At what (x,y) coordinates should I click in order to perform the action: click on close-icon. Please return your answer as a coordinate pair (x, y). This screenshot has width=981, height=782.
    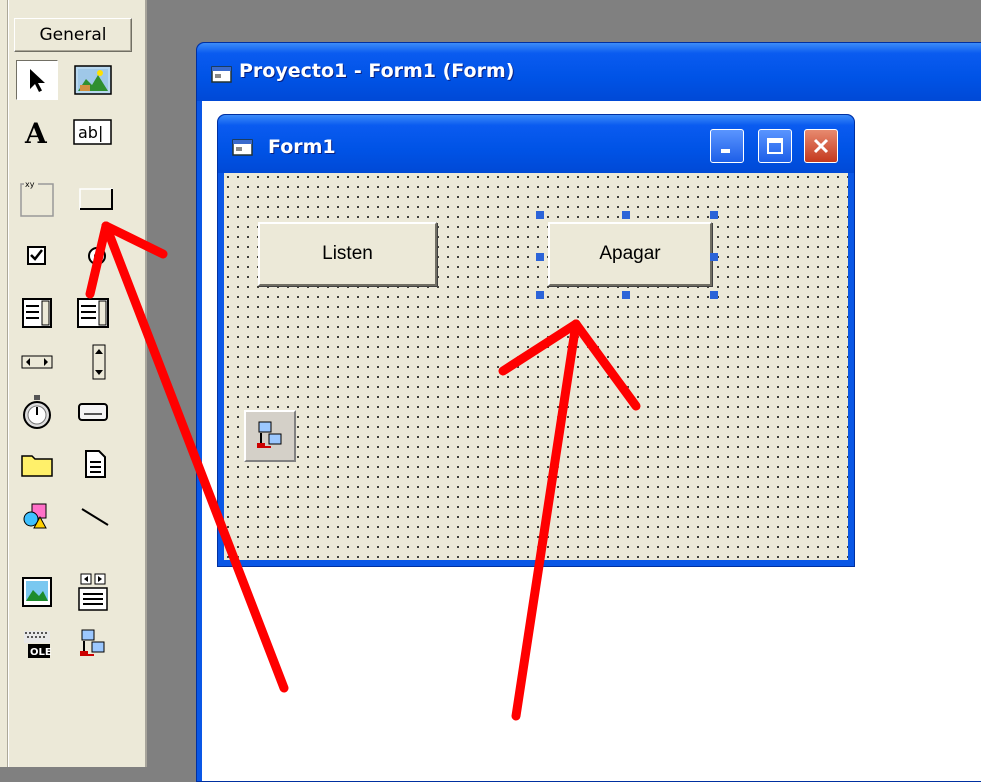
    Looking at the image, I should click on (821, 146).